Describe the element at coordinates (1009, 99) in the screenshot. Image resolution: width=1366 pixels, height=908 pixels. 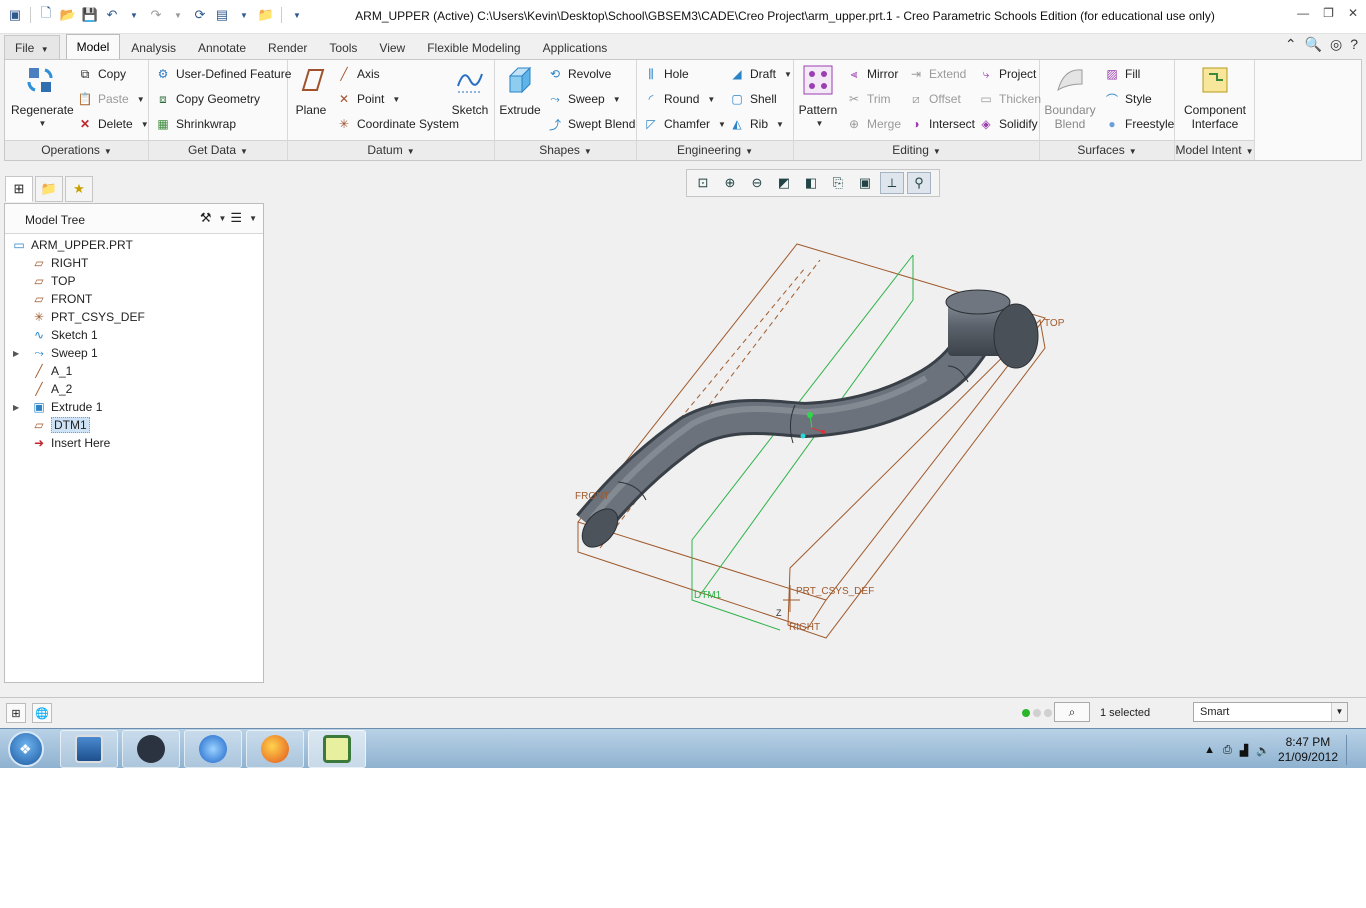
I see `thicken-button: ▭ Thicken` at that location.